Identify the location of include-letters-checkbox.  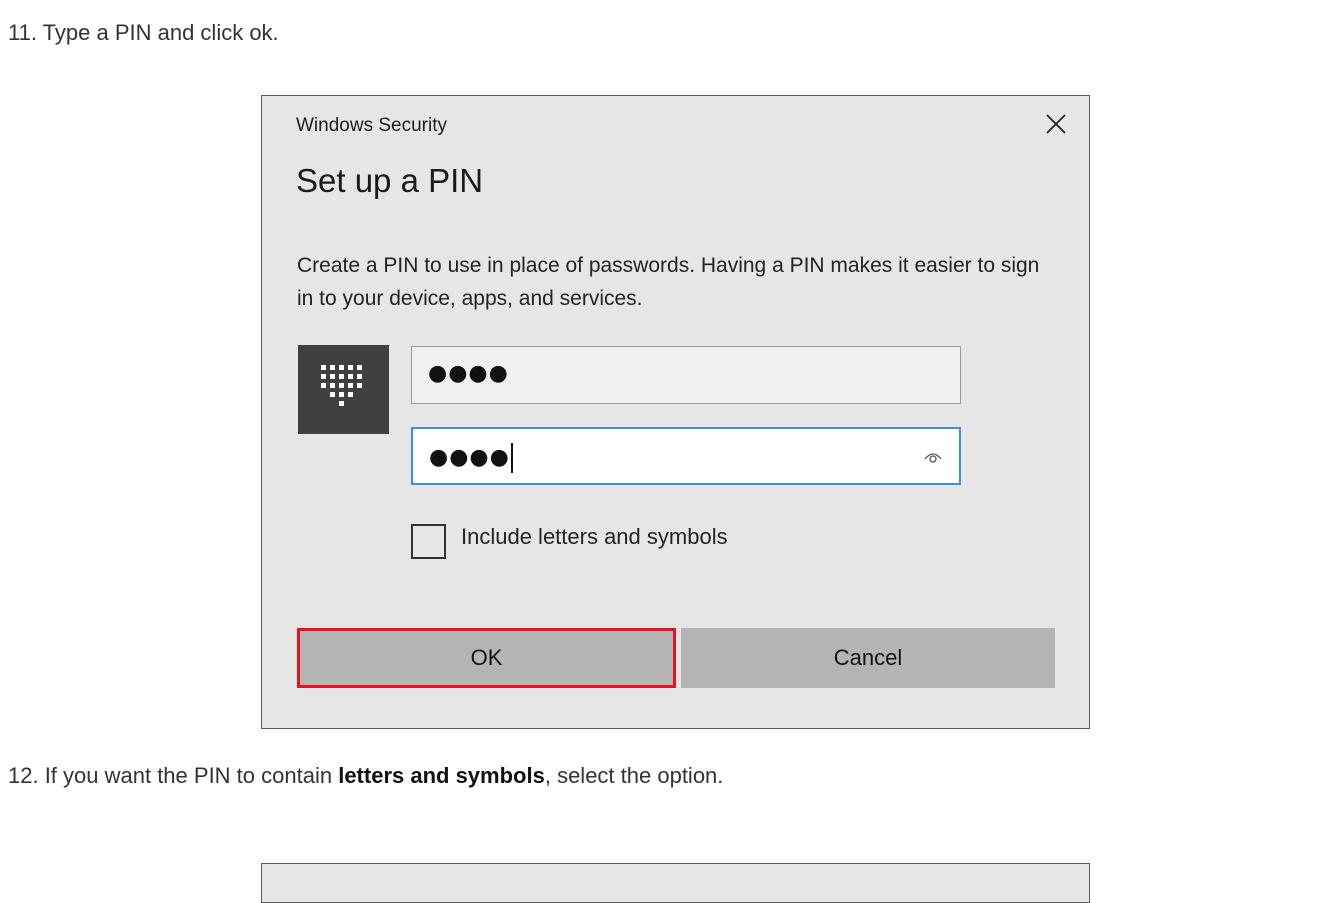
(428, 541).